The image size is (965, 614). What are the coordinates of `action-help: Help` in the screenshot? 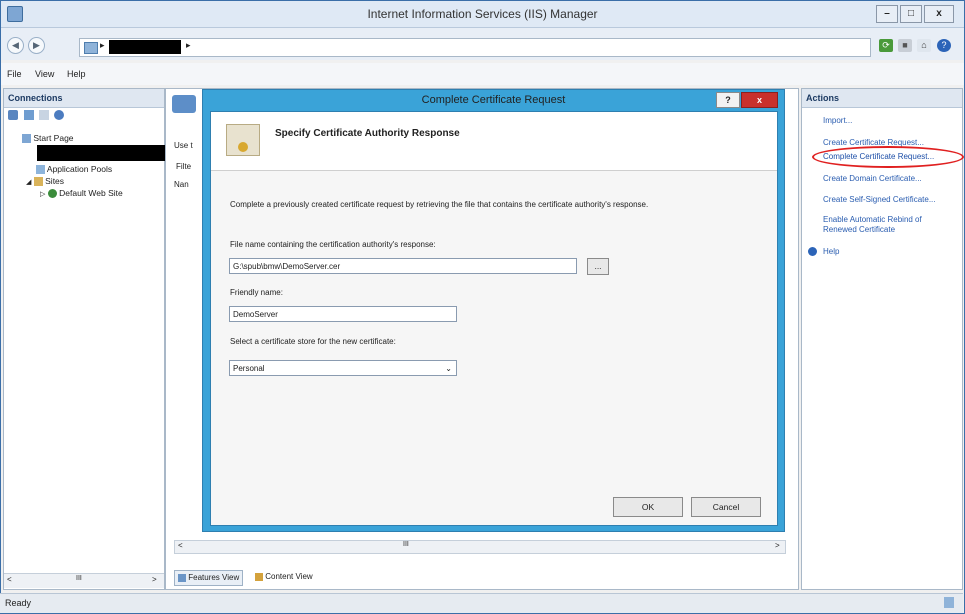 It's located at (831, 251).